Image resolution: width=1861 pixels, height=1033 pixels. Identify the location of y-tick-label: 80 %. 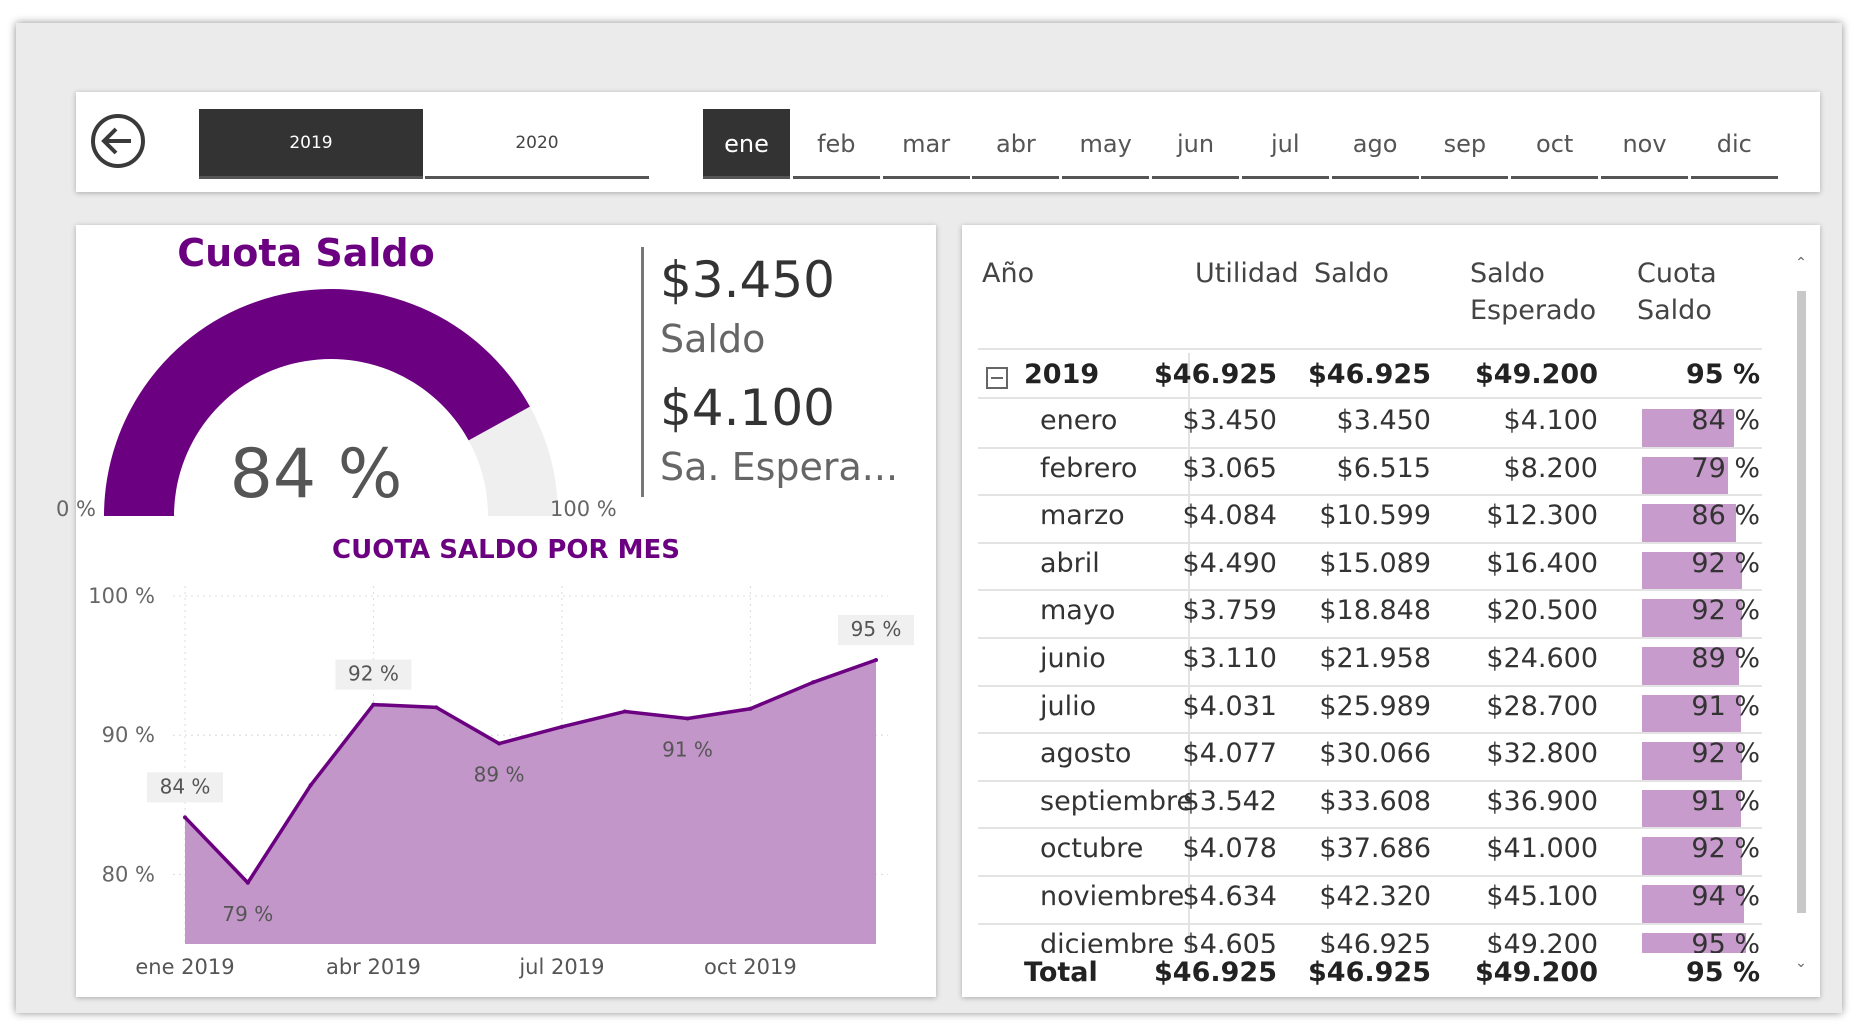
(128, 874).